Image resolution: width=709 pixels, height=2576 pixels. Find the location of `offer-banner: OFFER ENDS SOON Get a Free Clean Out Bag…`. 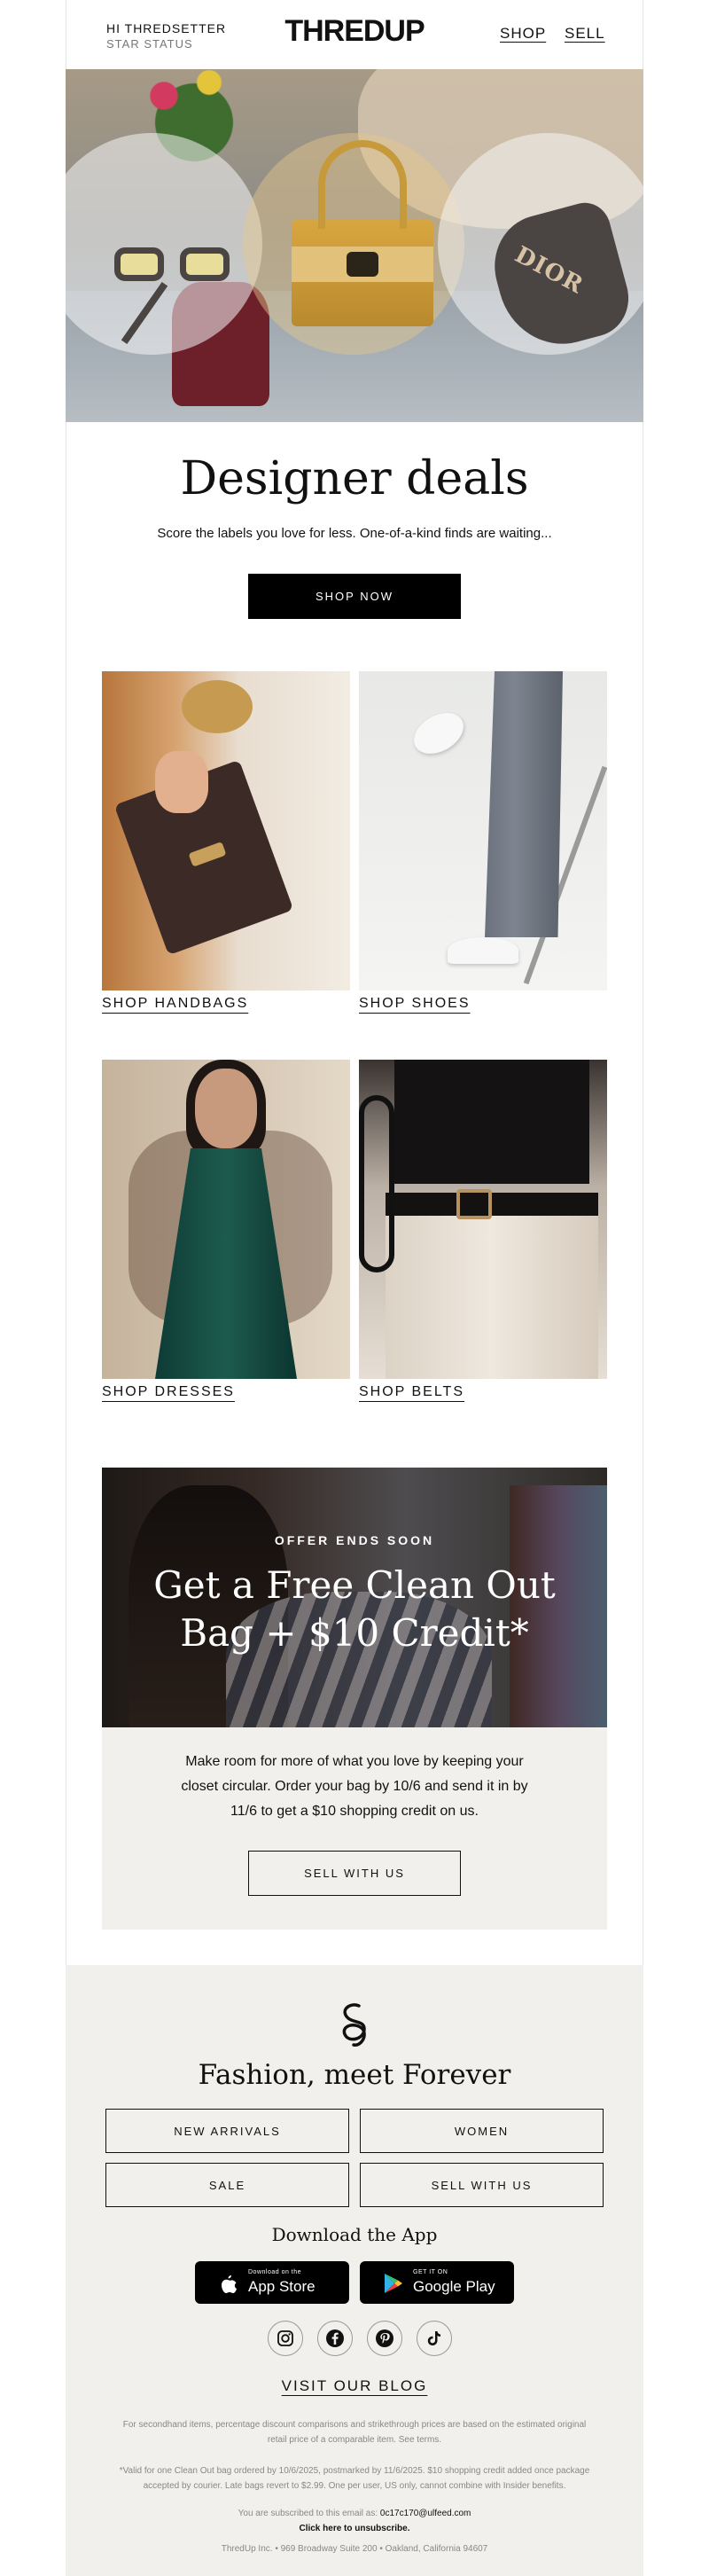

offer-banner: OFFER ENDS SOON Get a Free Clean Out Bag… is located at coordinates (354, 1597).